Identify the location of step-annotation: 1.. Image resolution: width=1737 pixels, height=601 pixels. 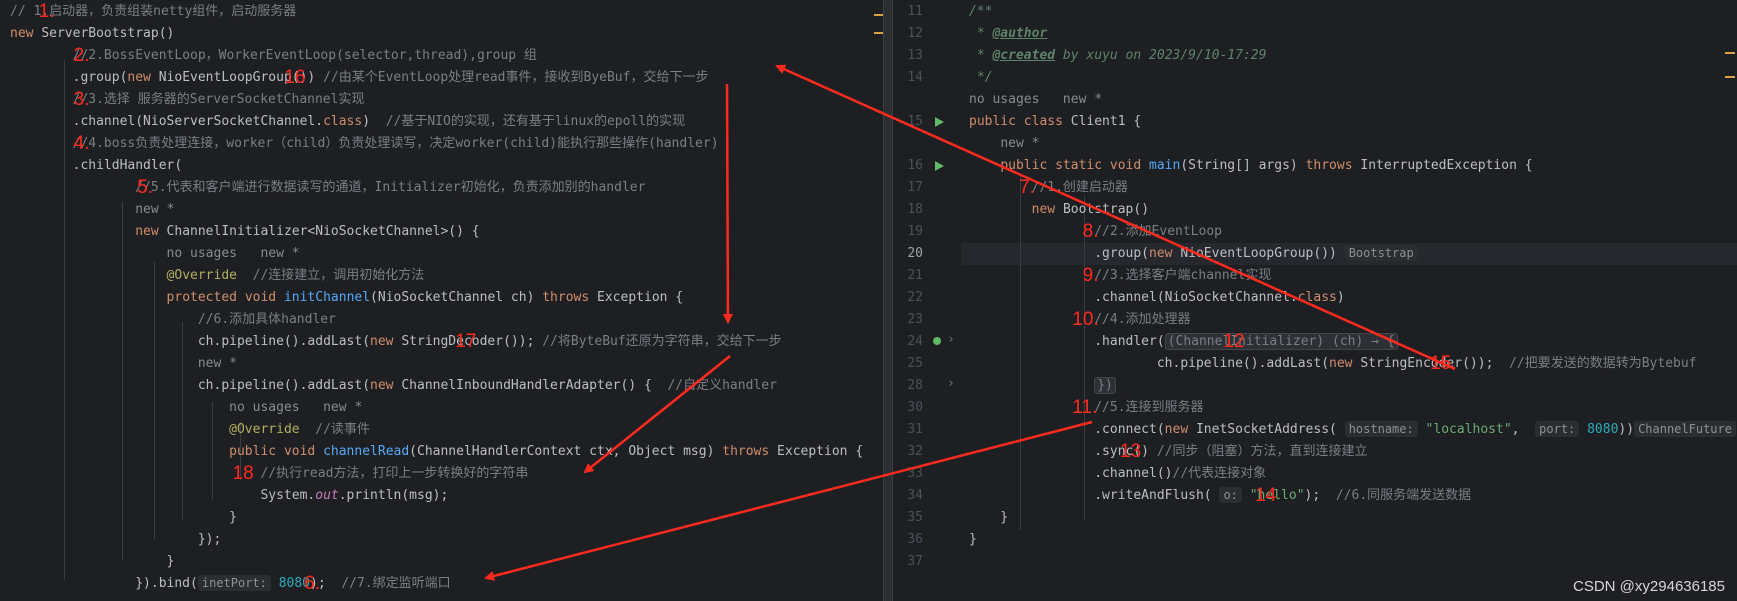
(46, 11).